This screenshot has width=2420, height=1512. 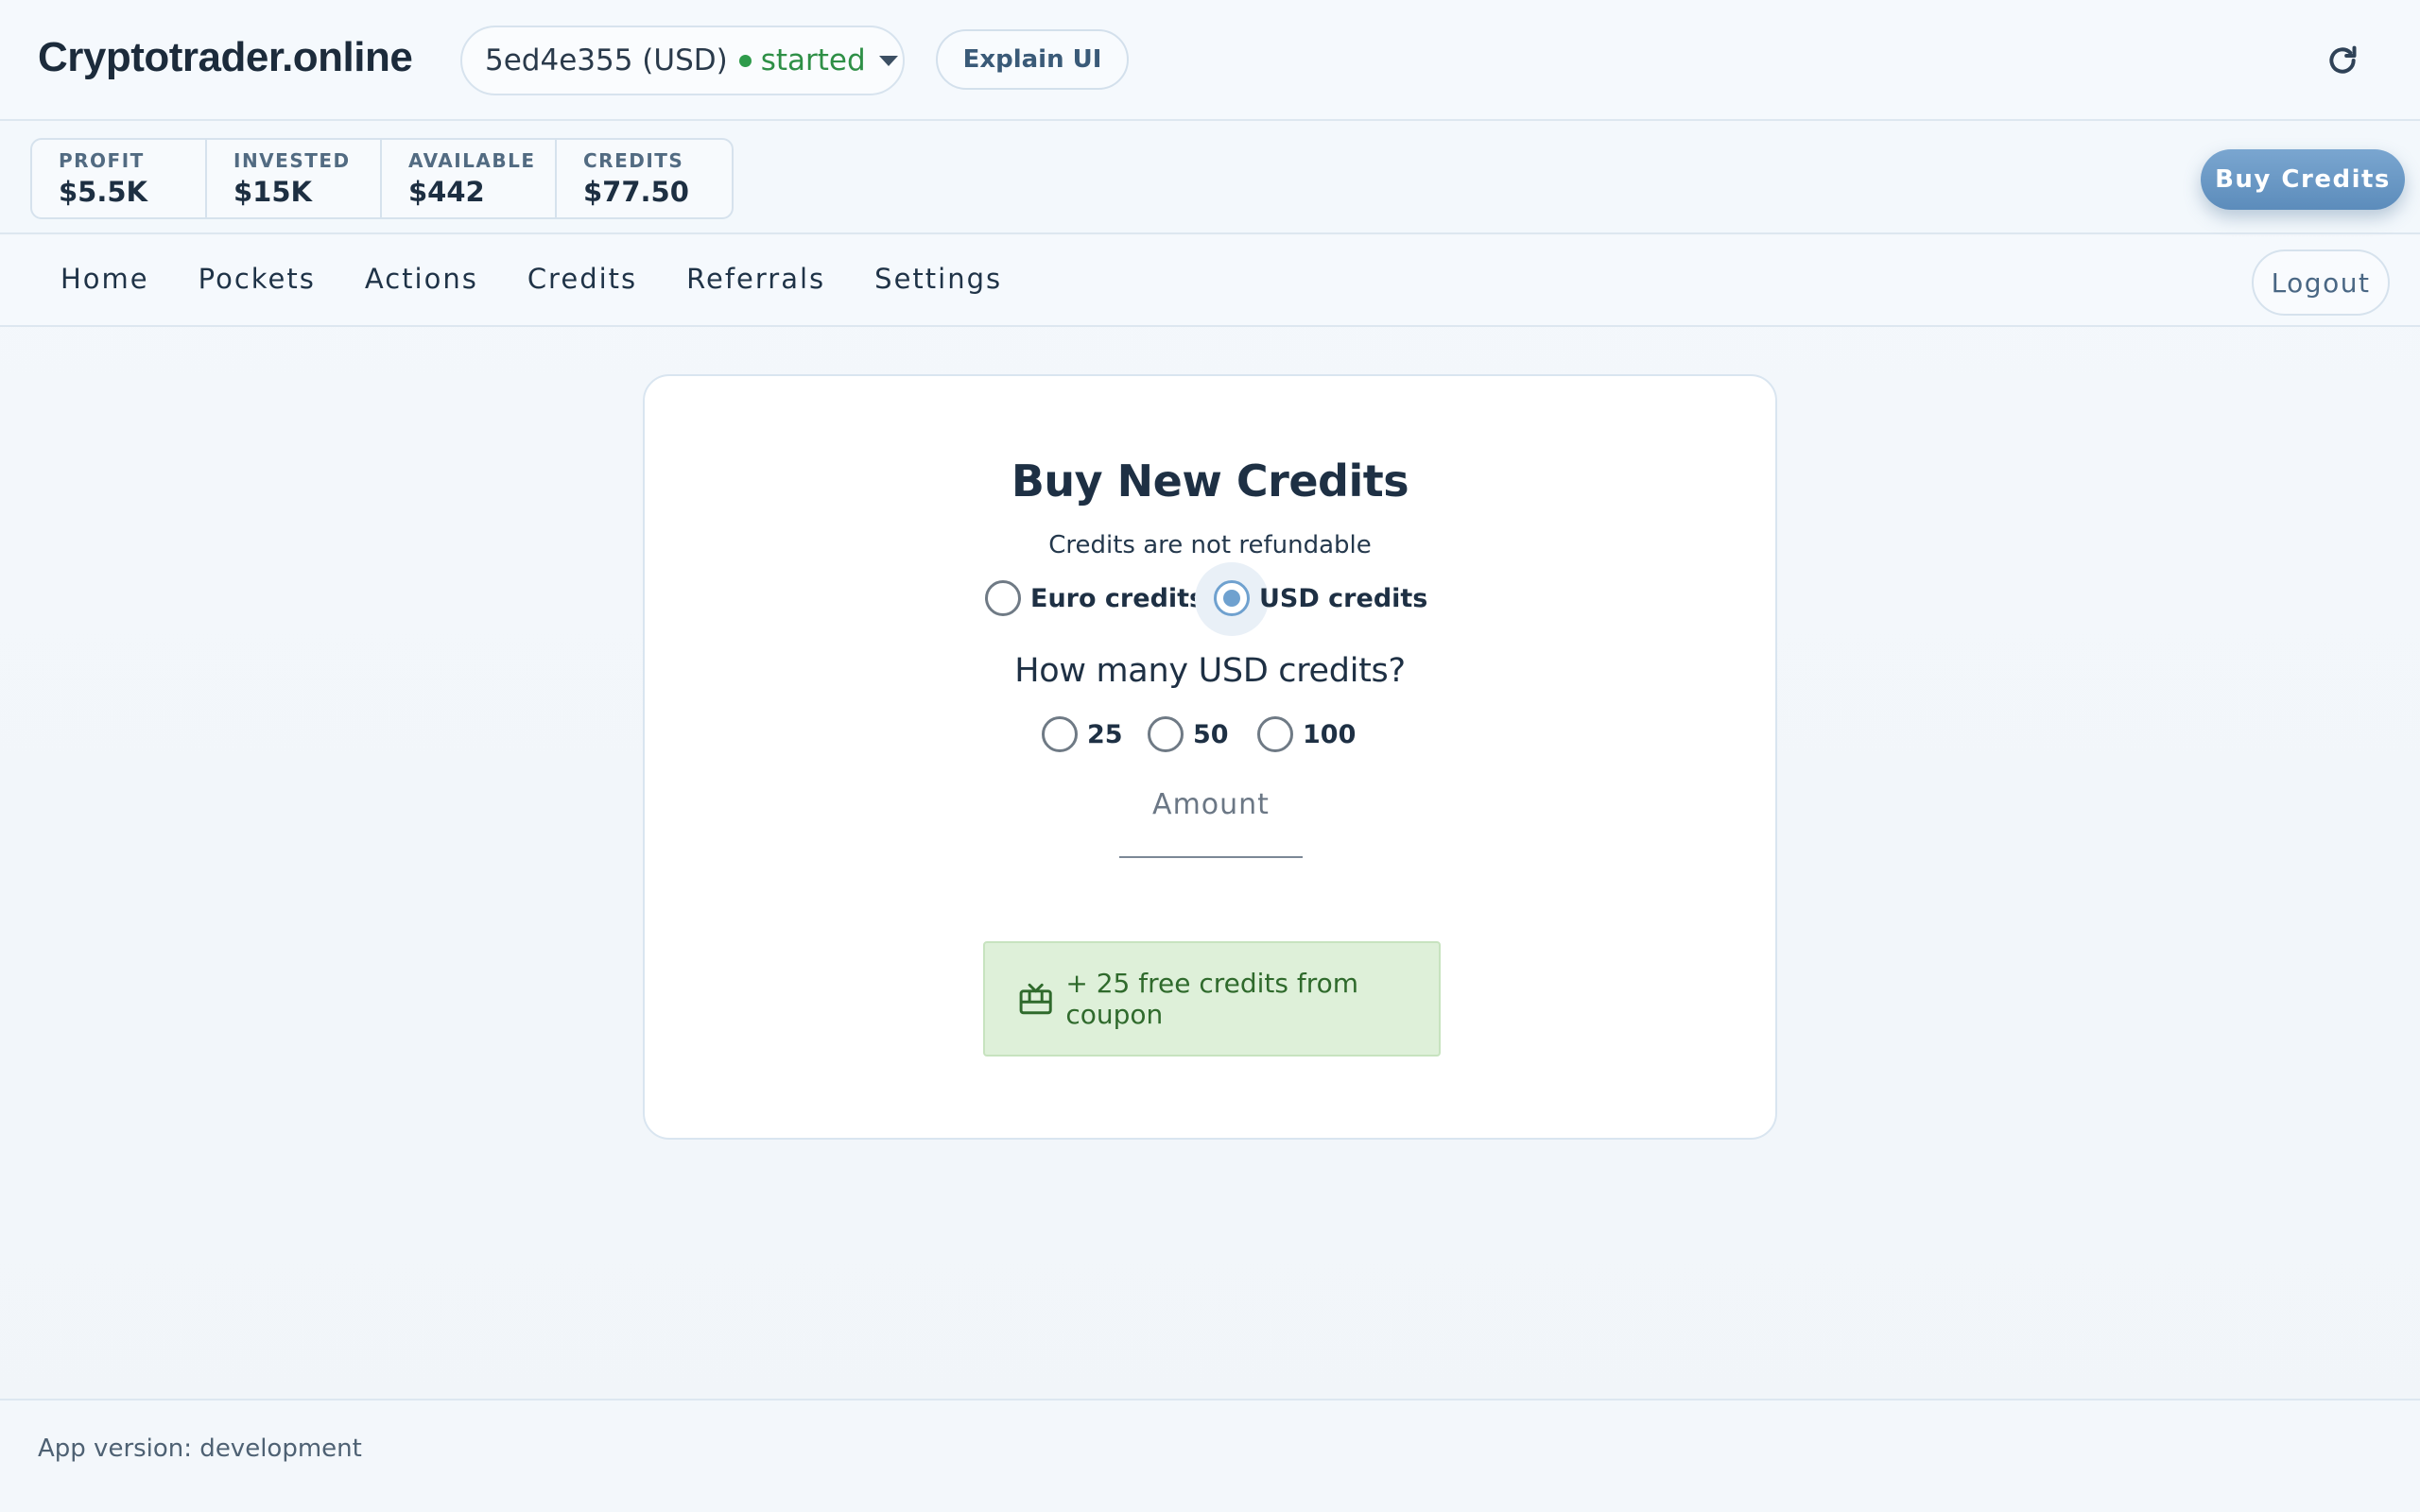 What do you see at coordinates (421, 279) in the screenshot?
I see `nav-item-actions: Actions` at bounding box center [421, 279].